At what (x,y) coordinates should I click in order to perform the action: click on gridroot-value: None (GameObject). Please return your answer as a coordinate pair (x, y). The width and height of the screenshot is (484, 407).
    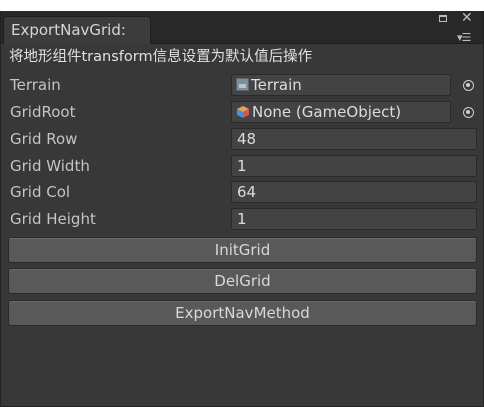
    Looking at the image, I should click on (327, 112).